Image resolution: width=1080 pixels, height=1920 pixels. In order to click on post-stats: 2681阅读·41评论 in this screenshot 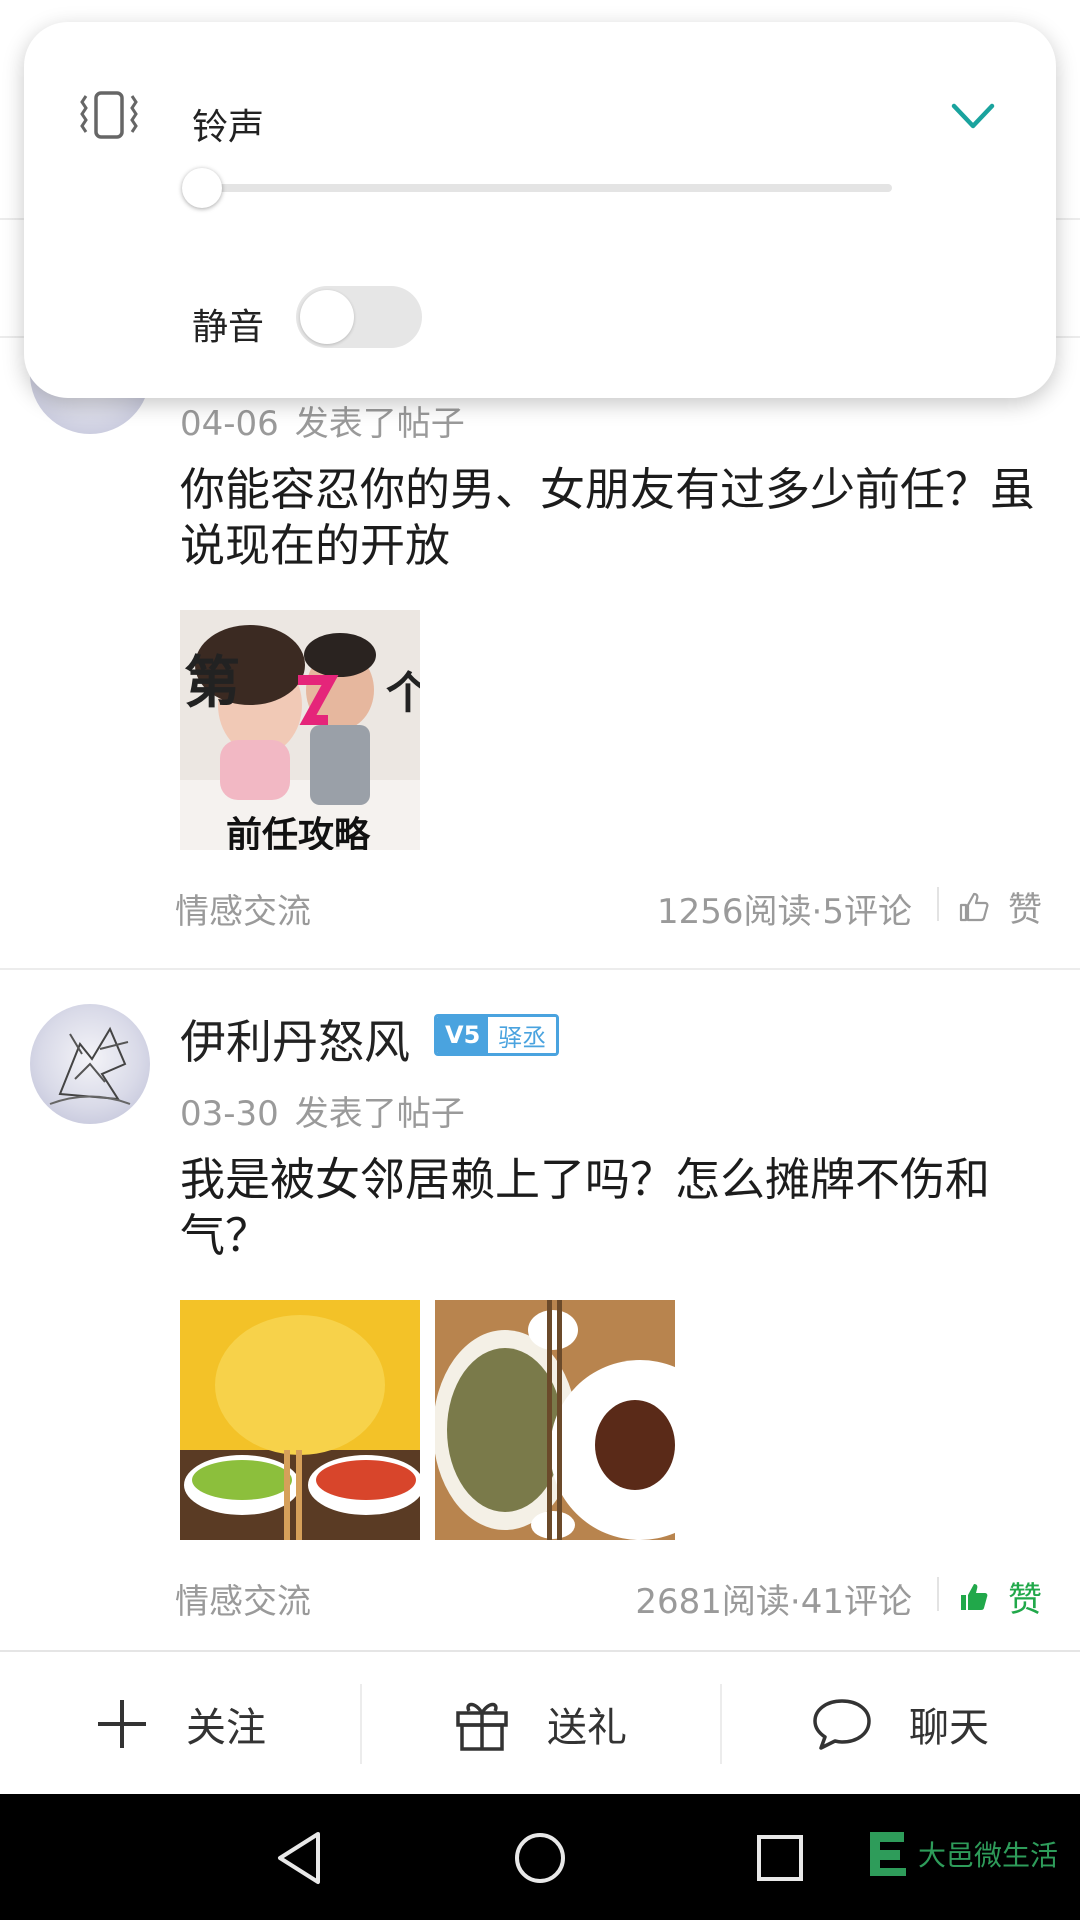, I will do `click(773, 1602)`.